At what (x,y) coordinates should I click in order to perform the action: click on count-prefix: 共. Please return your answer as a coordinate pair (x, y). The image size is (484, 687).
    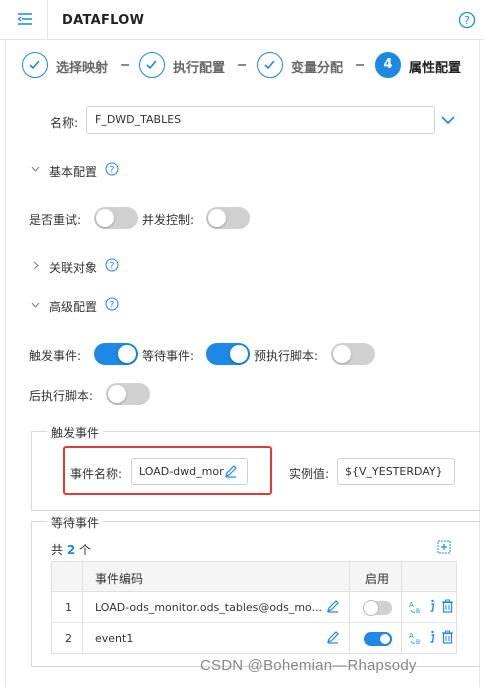
    Looking at the image, I should click on (57, 550).